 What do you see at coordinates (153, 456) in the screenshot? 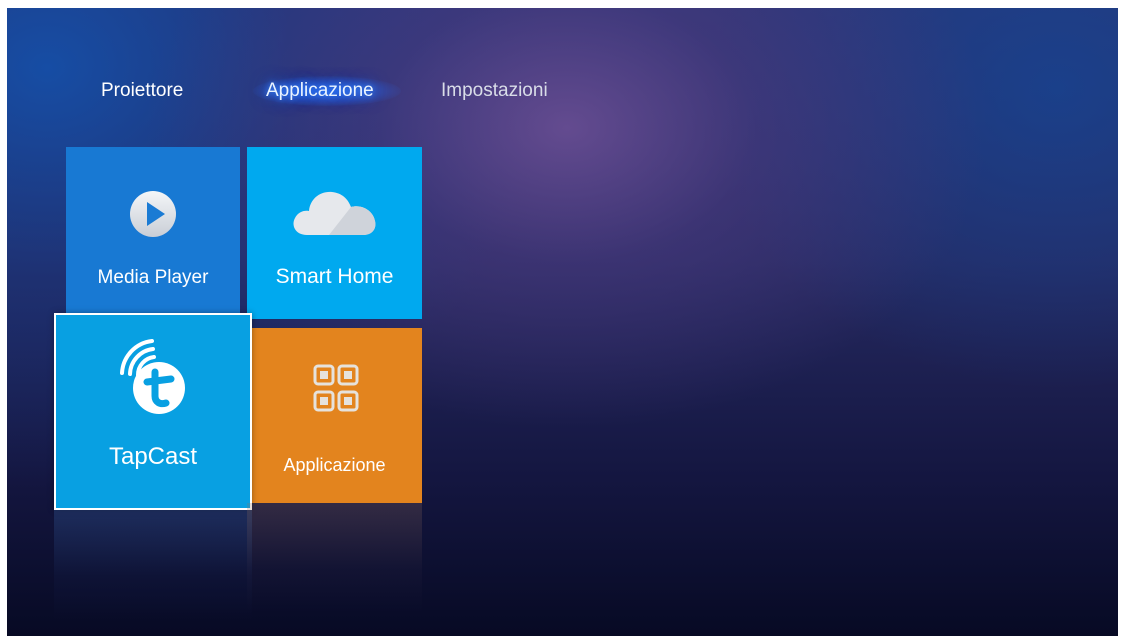
I see `tapcast-label: TapCast` at bounding box center [153, 456].